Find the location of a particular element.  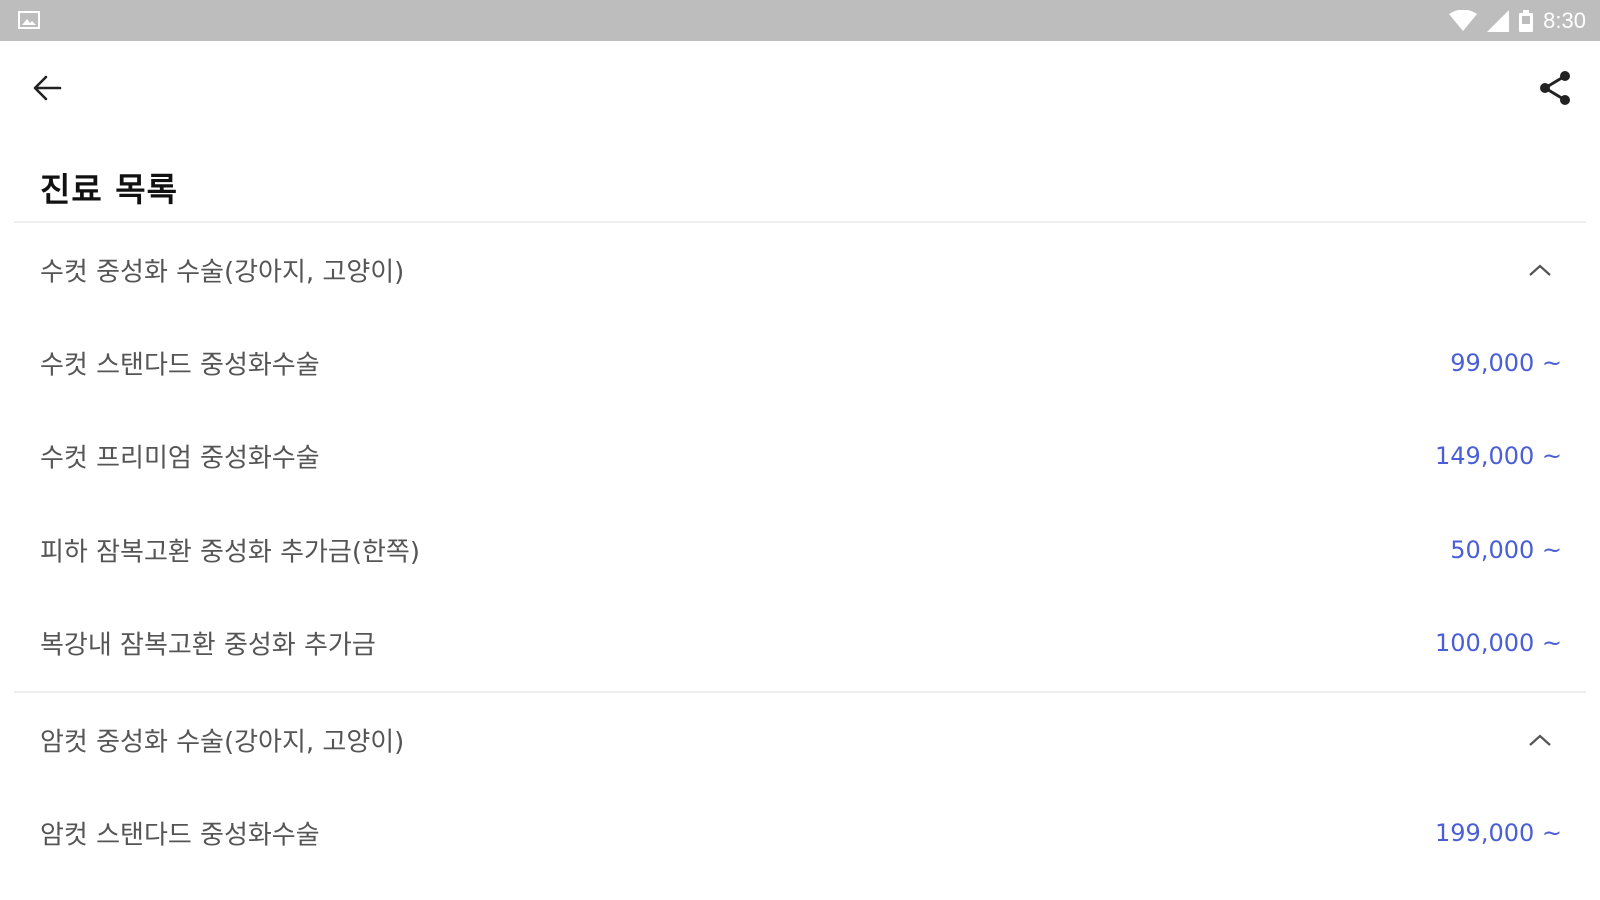

back-button is located at coordinates (47, 88).